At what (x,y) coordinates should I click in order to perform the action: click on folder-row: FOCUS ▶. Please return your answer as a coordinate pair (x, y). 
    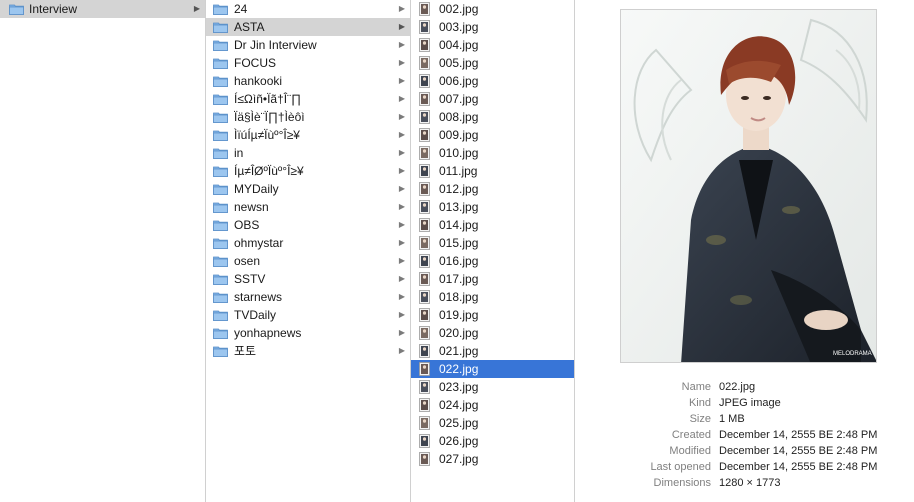
    Looking at the image, I should click on (308, 63).